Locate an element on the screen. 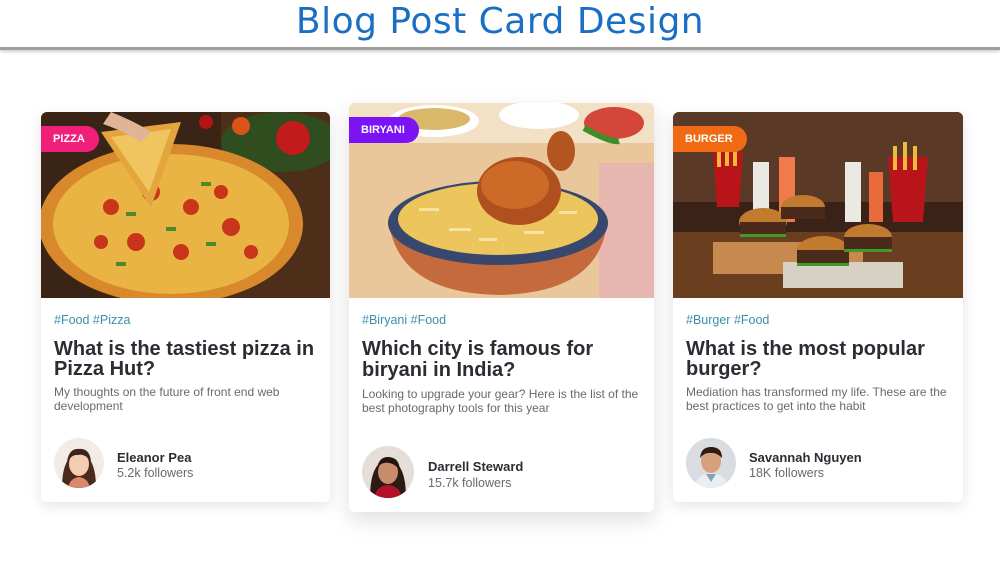 This screenshot has width=1000, height=563. category-tag: Burger is located at coordinates (710, 139).